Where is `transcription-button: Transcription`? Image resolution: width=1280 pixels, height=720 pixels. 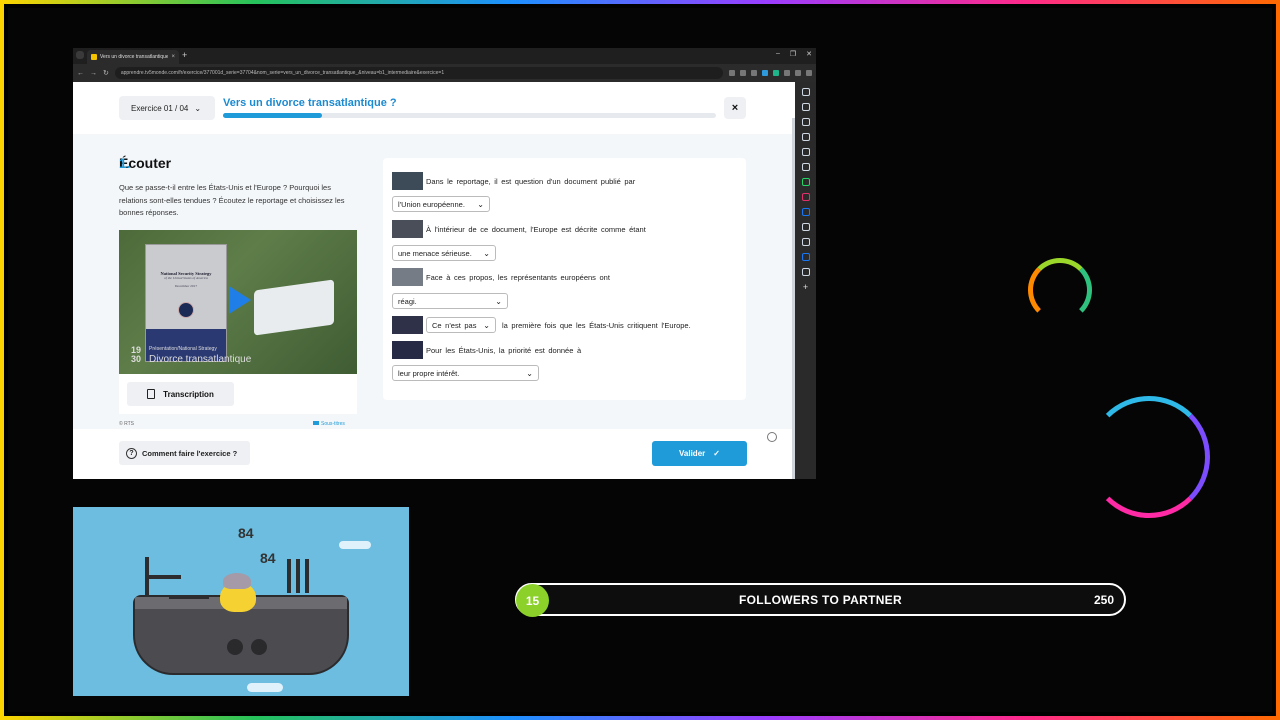 transcription-button: Transcription is located at coordinates (180, 394).